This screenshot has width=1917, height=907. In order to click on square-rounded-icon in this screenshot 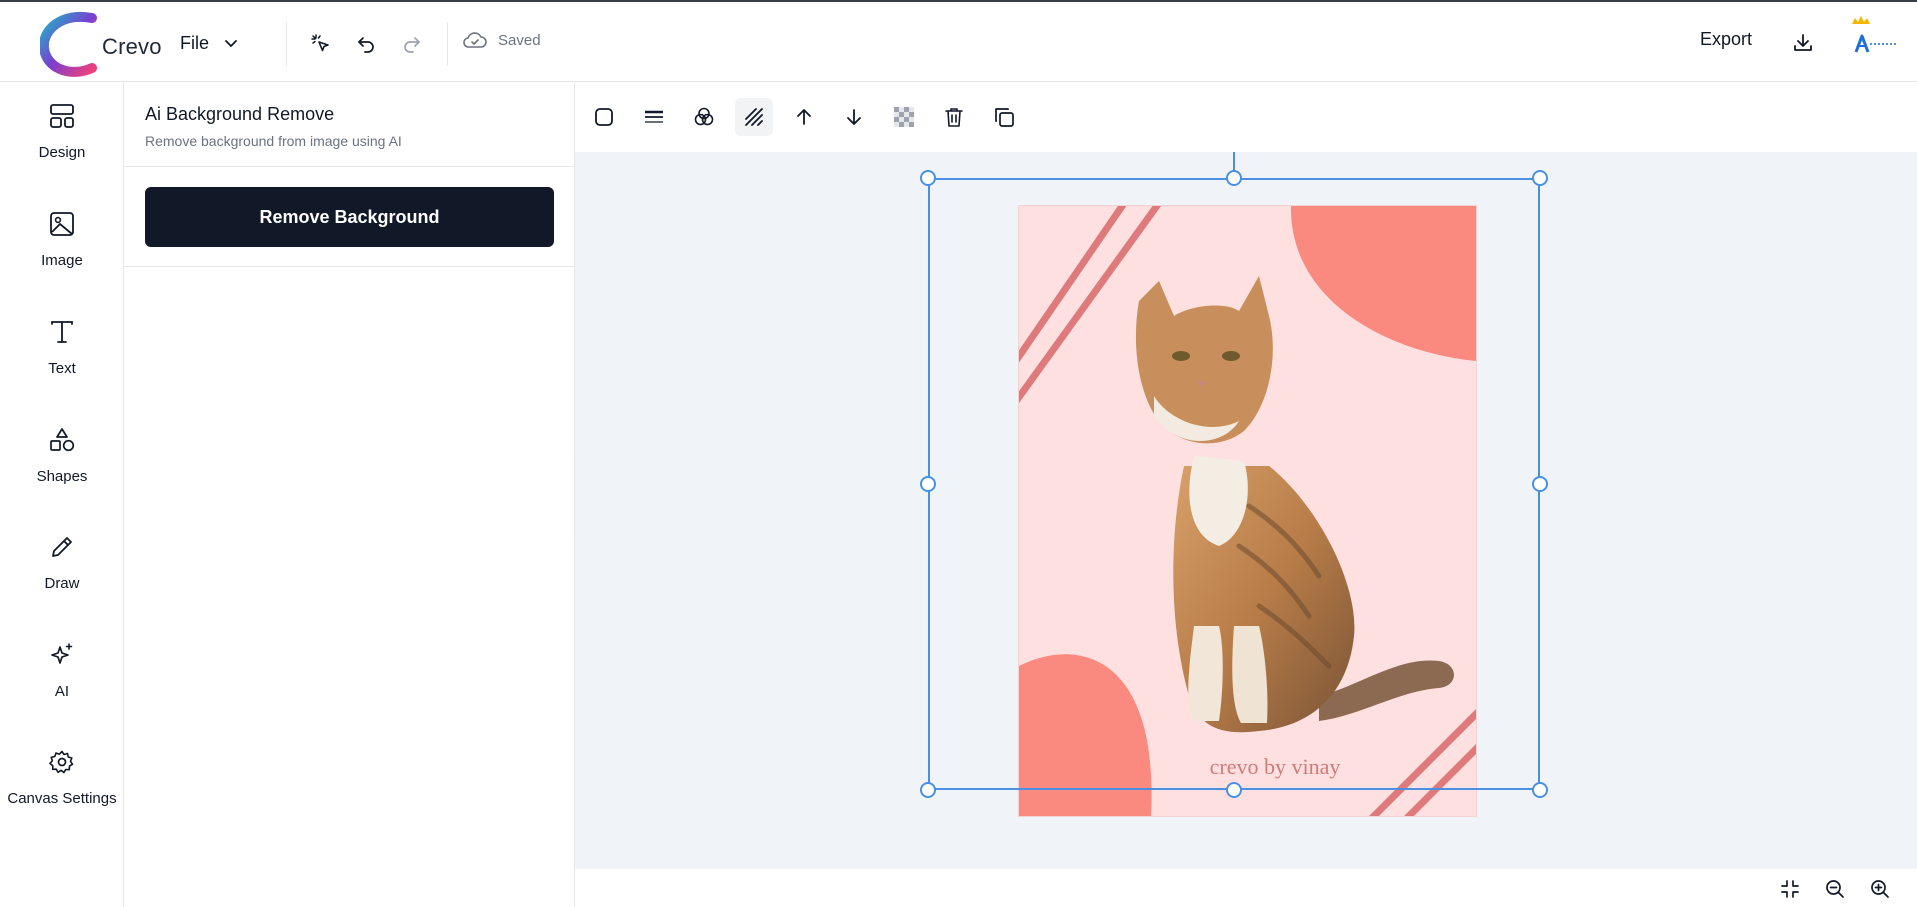, I will do `click(604, 117)`.